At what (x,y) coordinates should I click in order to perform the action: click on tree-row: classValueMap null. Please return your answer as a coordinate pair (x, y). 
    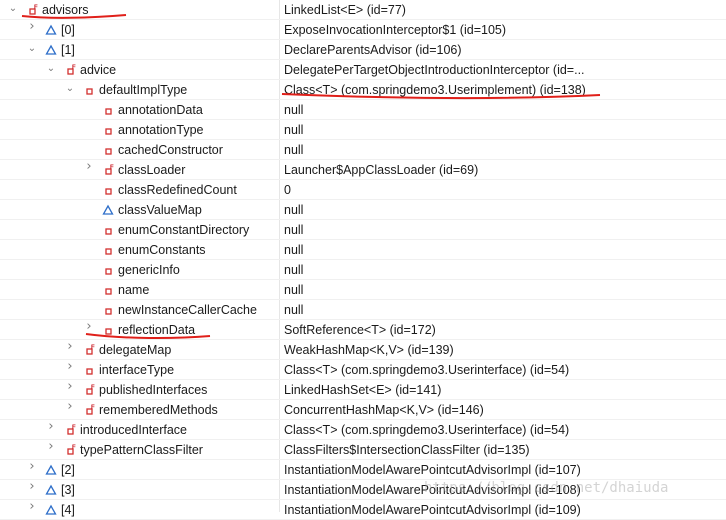
    Looking at the image, I should click on (363, 210).